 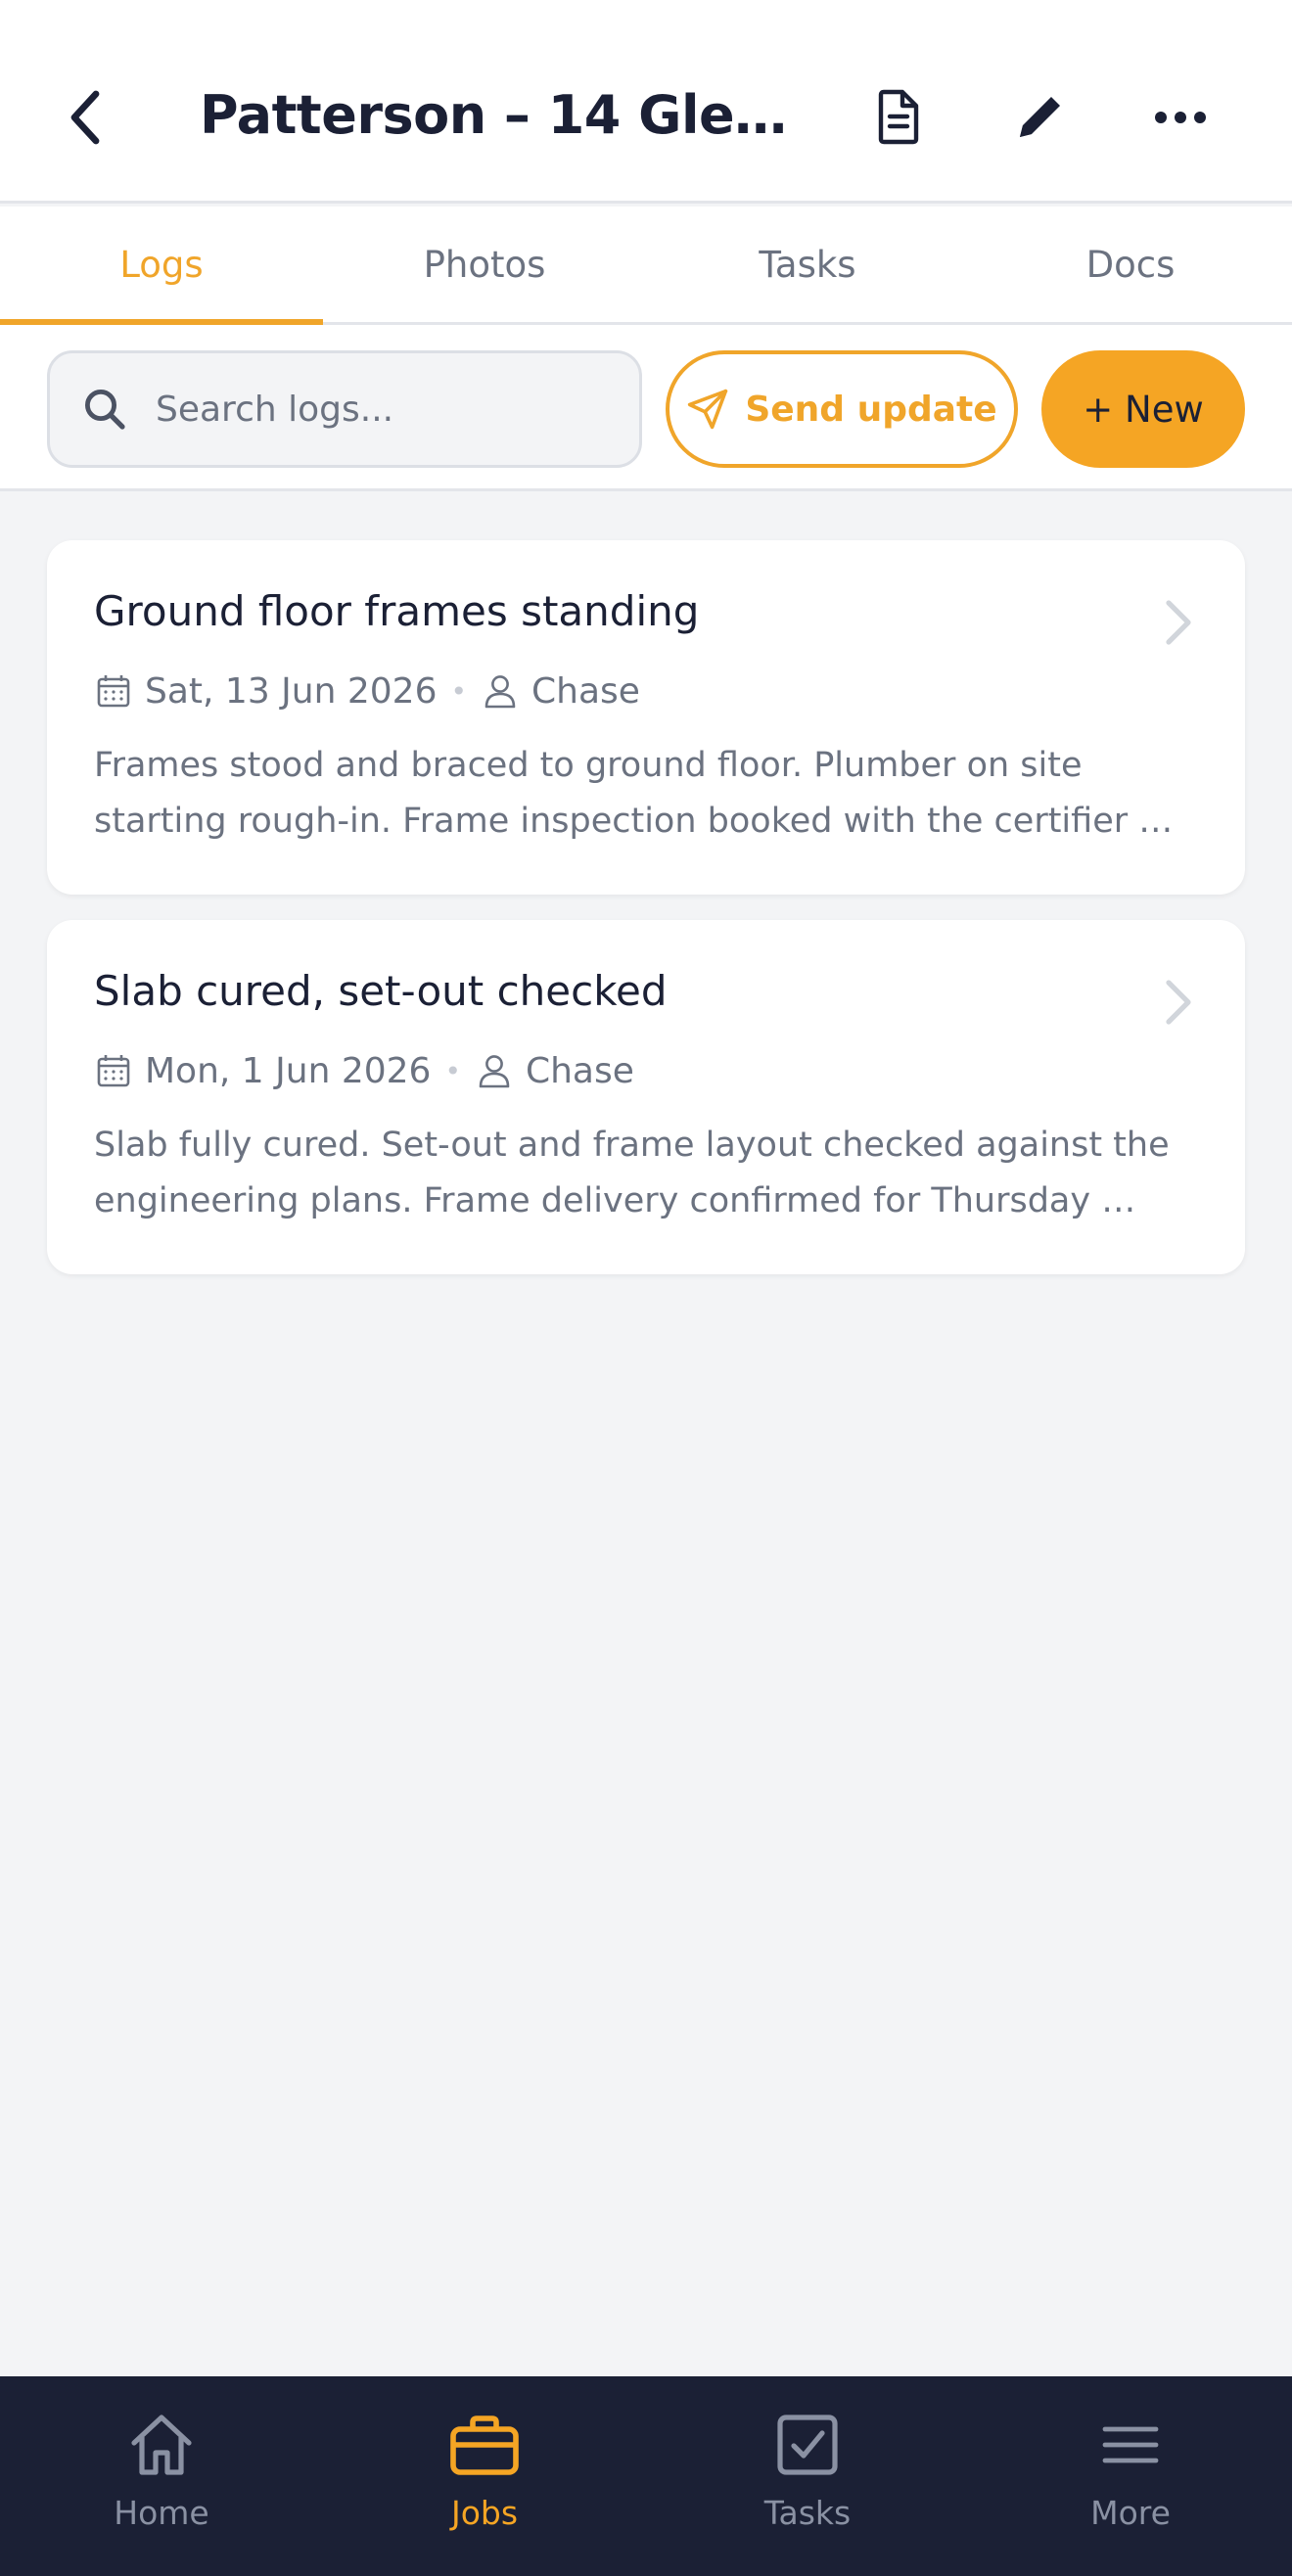 What do you see at coordinates (1143, 409) in the screenshot?
I see `new-log-button: + New` at bounding box center [1143, 409].